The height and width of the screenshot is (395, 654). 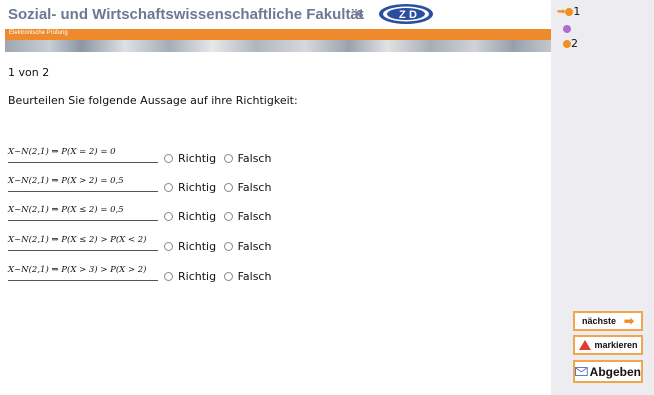 I want to click on marker-icon, so click(x=585, y=345).